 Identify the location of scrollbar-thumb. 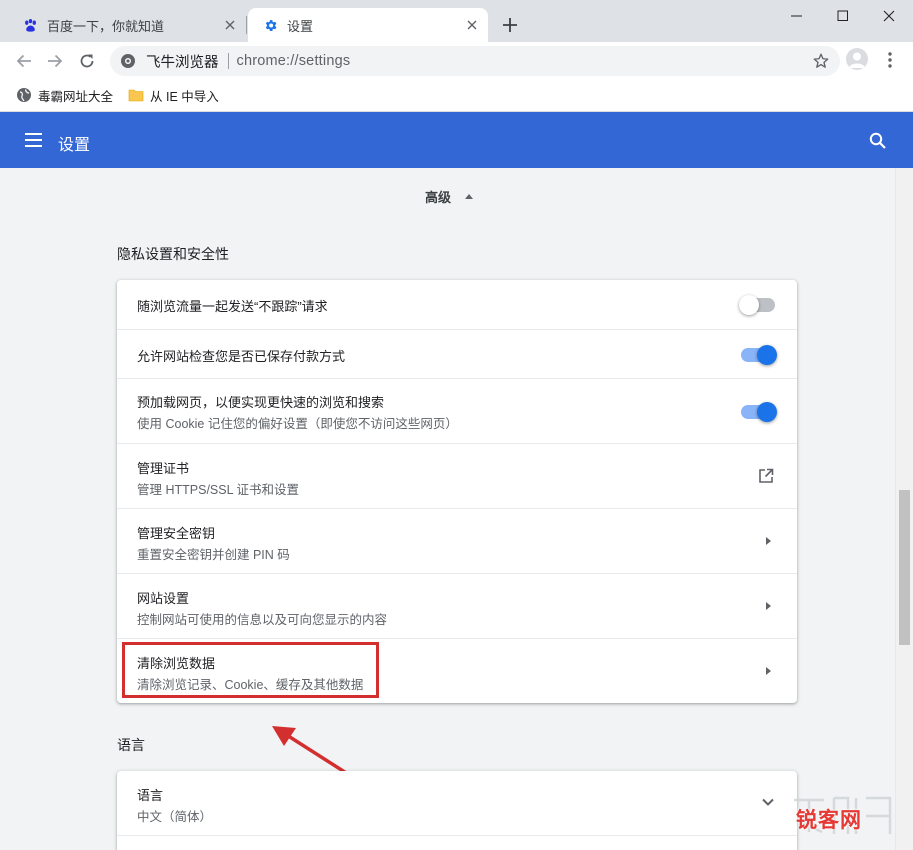
(904, 567).